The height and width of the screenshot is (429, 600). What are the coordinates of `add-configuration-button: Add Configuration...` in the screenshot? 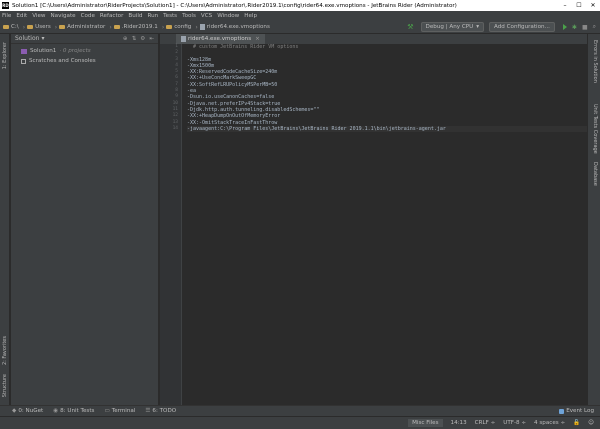 It's located at (522, 27).